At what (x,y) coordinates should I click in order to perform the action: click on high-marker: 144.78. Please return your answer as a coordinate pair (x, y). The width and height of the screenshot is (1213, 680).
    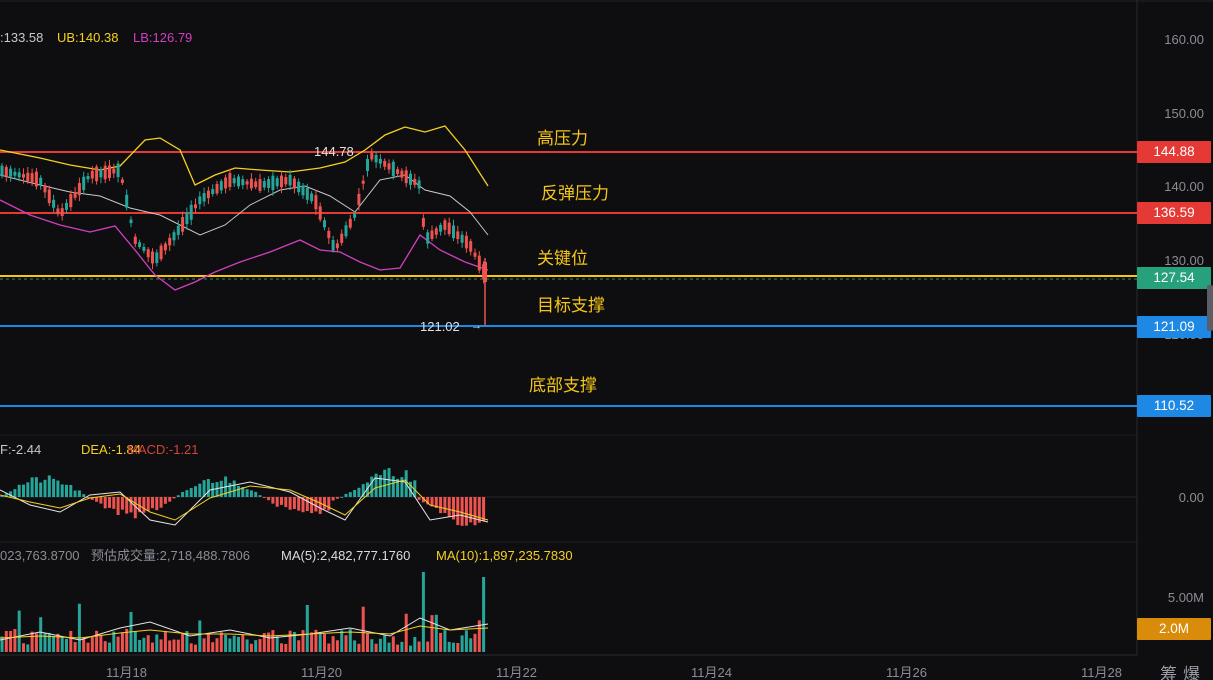
    Looking at the image, I should click on (334, 151).